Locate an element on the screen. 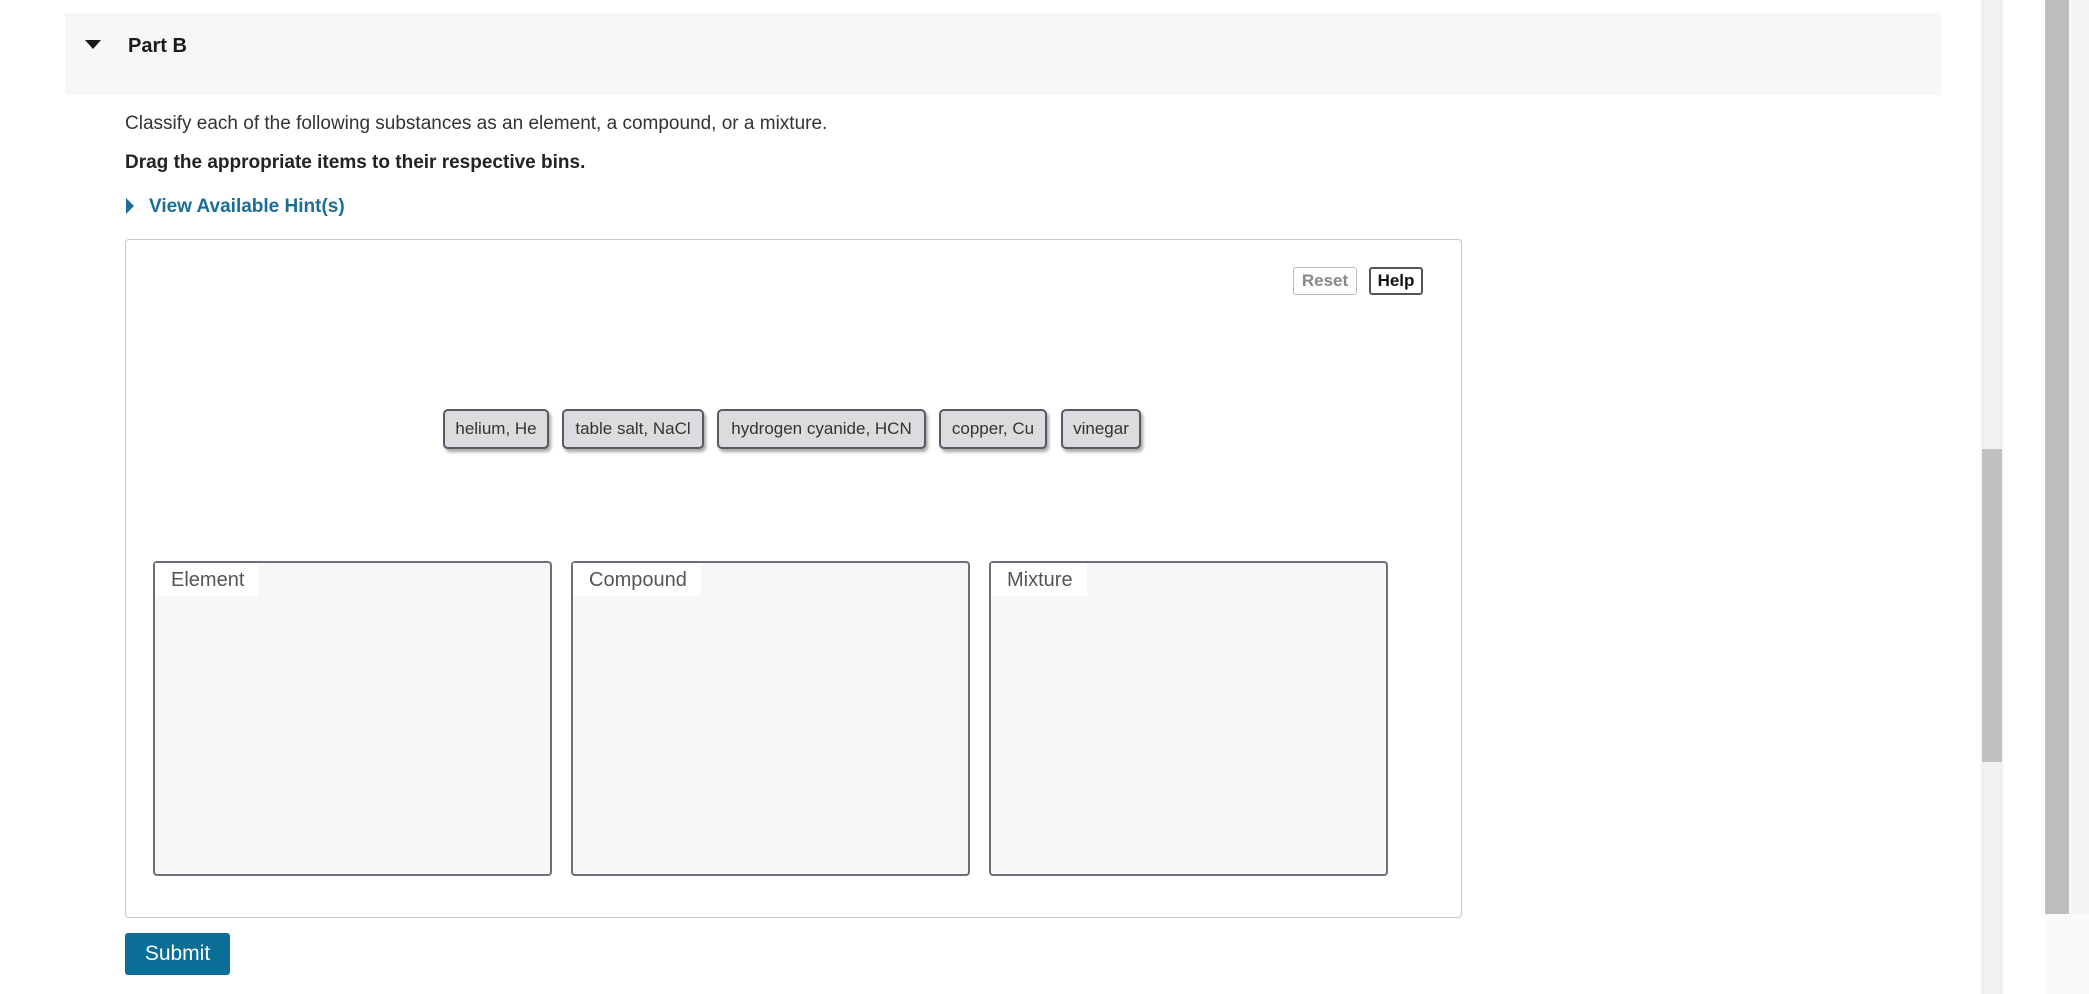  window-edge is located at coordinates (2079, 497).